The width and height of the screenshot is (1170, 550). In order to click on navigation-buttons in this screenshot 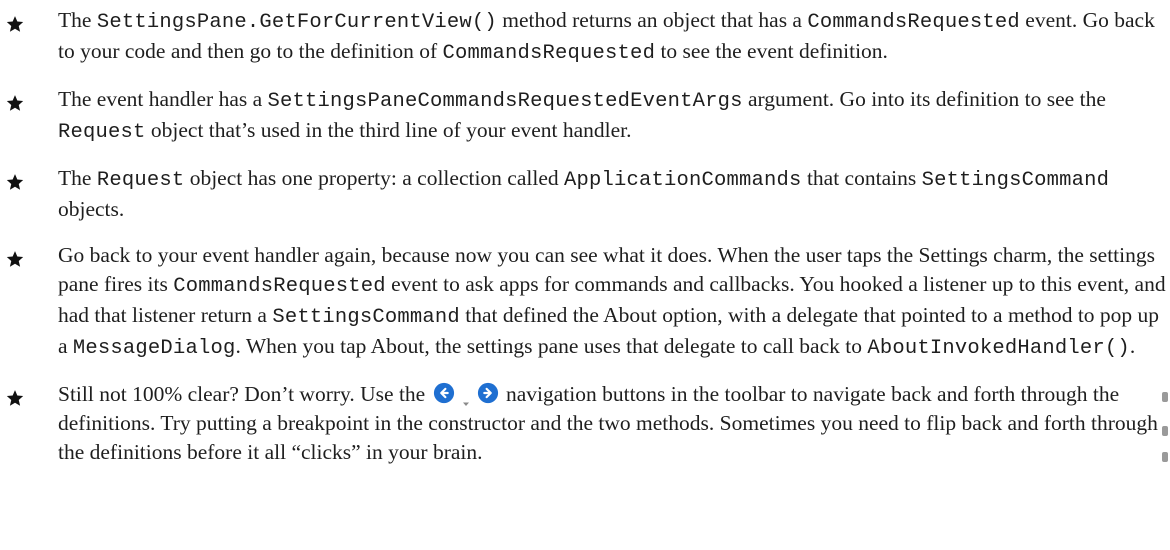, I will do `click(466, 394)`.